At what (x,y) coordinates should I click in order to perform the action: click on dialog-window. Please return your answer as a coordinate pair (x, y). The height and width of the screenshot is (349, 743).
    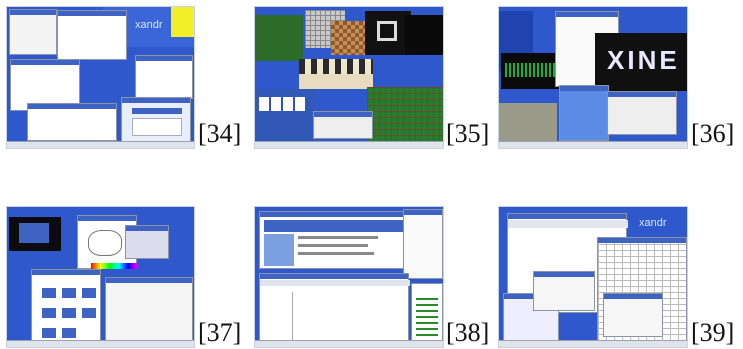
    Looking at the image, I should click on (343, 125).